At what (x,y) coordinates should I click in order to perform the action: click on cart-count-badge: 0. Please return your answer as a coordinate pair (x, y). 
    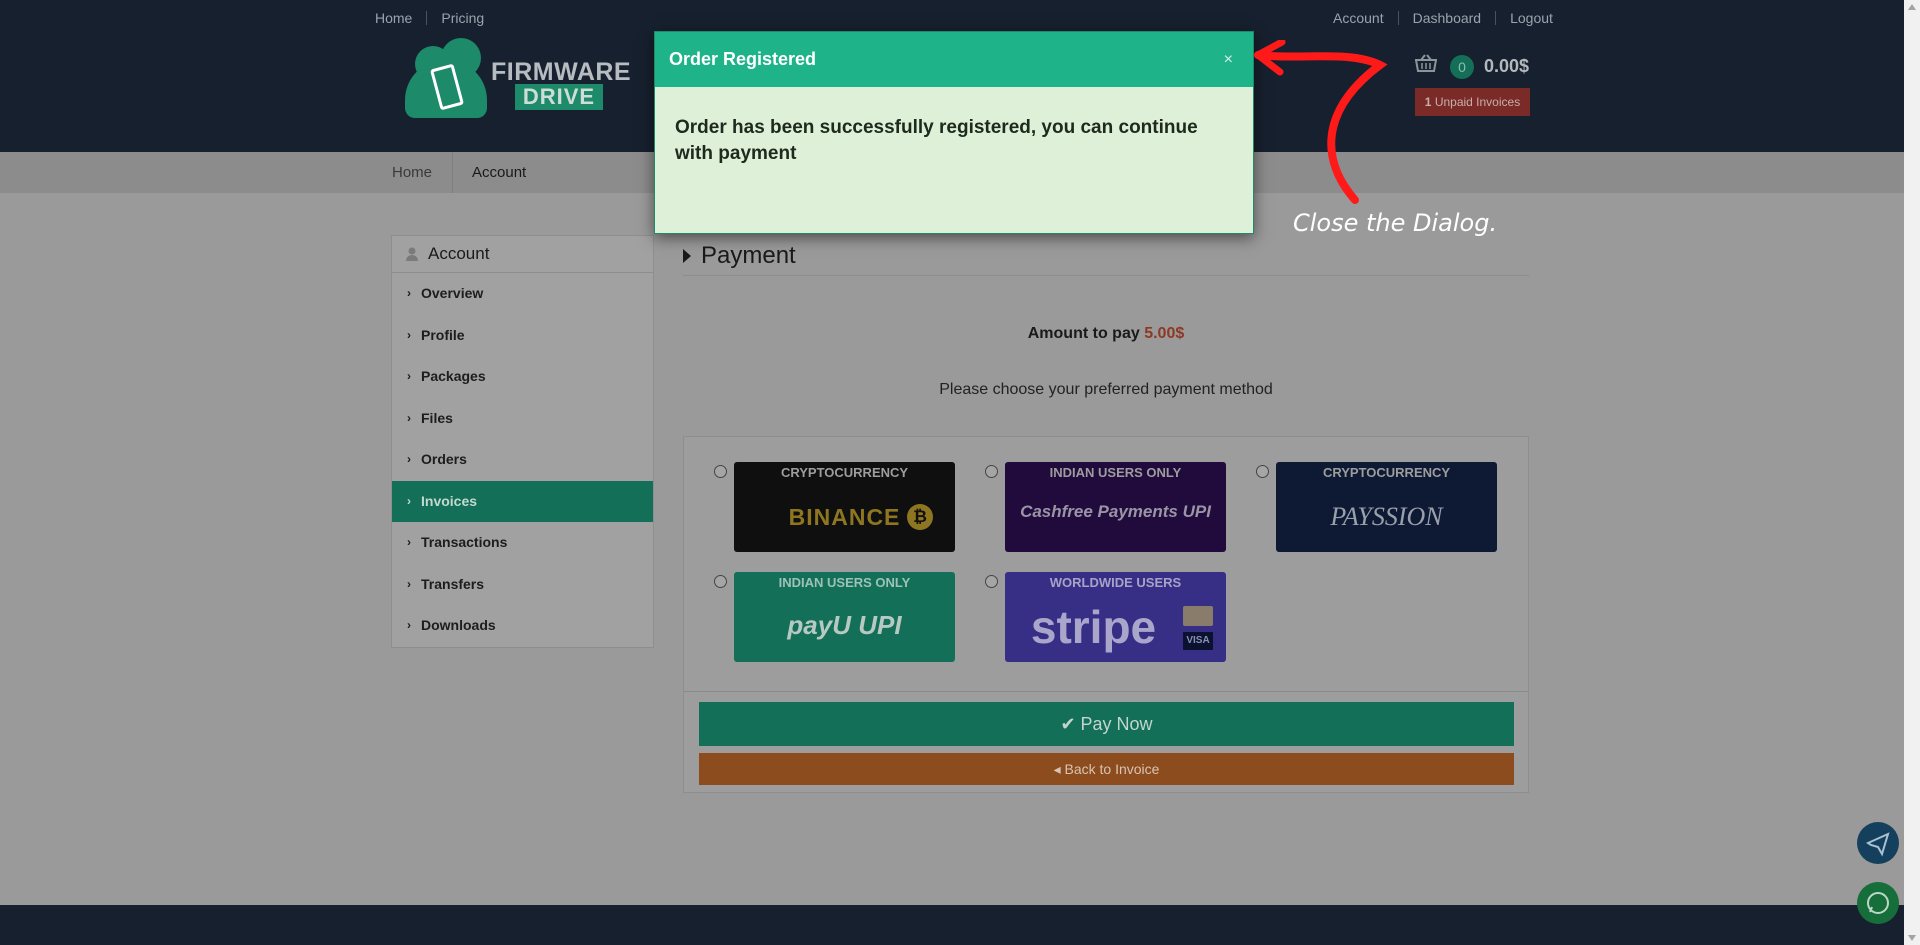
    Looking at the image, I should click on (1462, 67).